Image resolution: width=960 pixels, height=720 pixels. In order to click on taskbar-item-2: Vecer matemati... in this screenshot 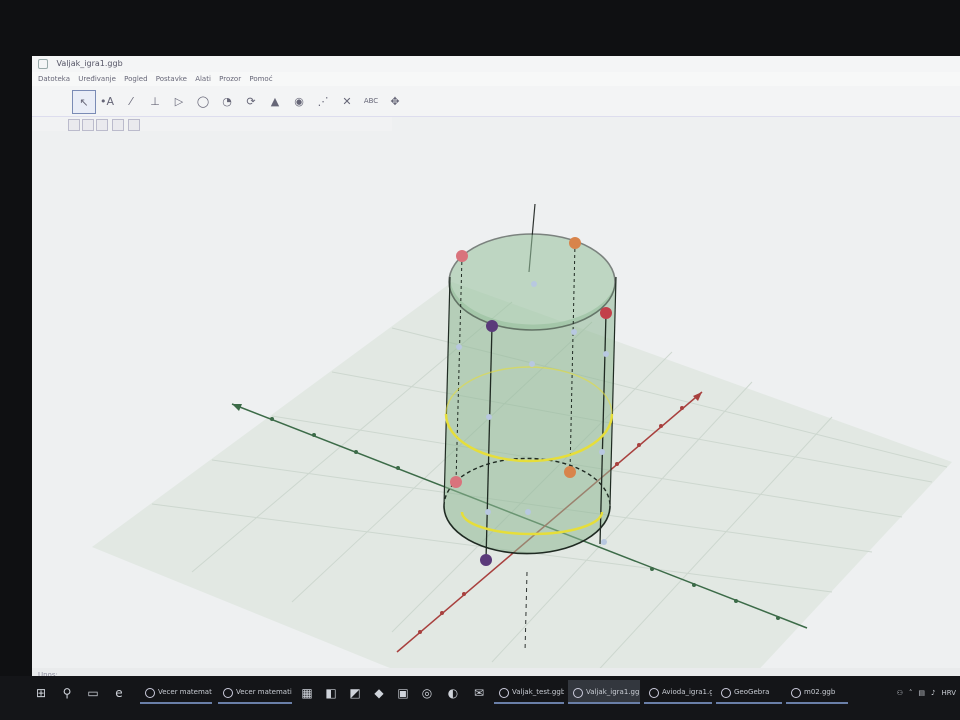, I will do `click(255, 692)`.